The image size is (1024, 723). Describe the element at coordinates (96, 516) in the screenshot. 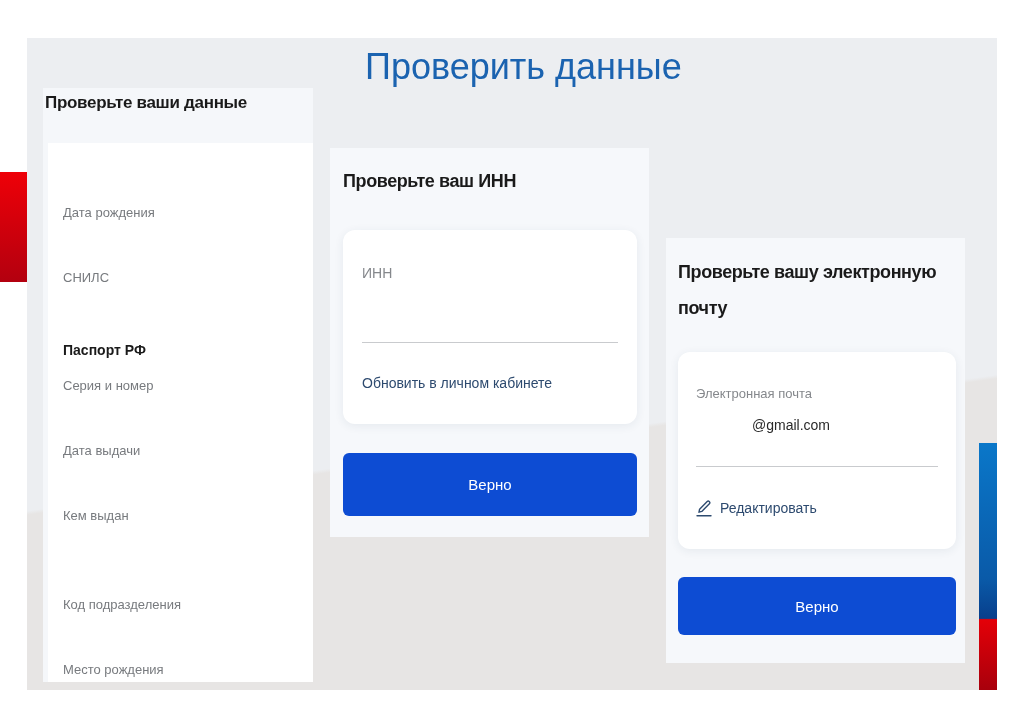

I see `field-label: Кем выдан` at that location.